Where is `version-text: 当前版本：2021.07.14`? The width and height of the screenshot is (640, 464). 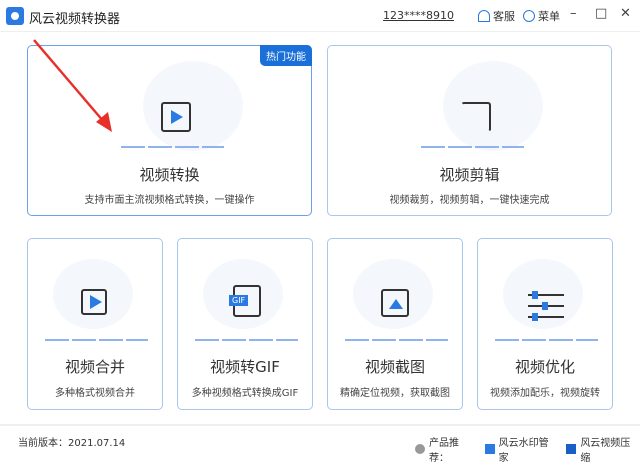 version-text: 当前版本：2021.07.14 is located at coordinates (72, 443).